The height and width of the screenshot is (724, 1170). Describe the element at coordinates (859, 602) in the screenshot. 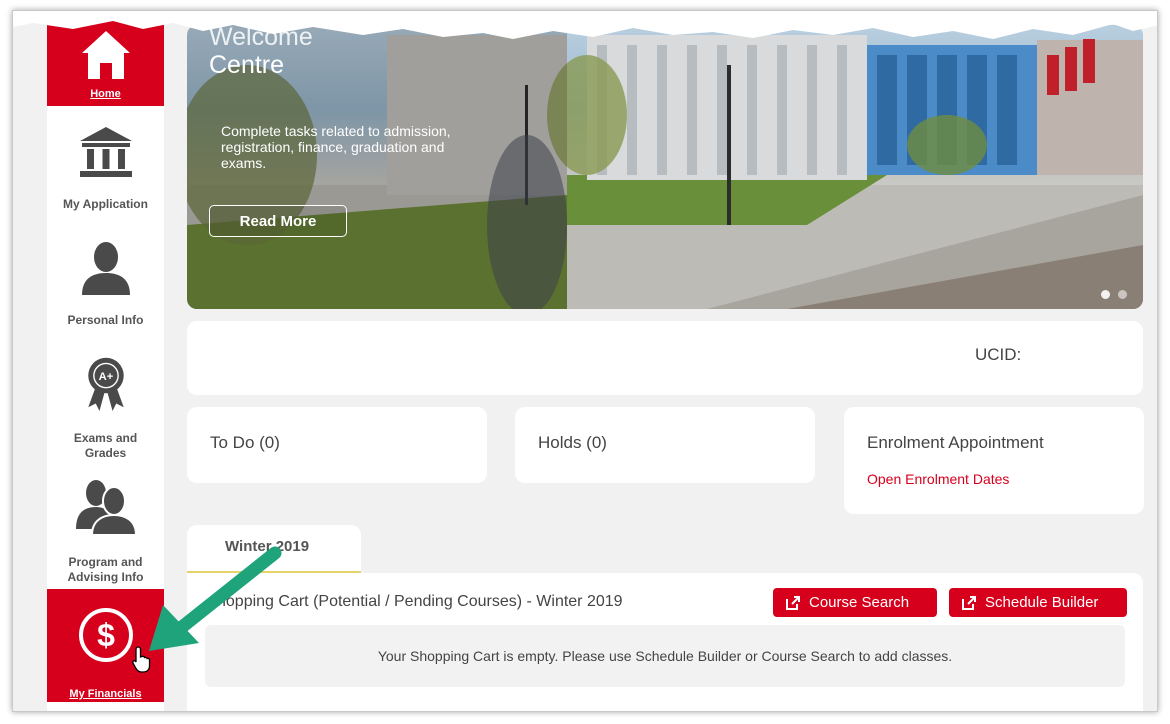

I see `course-search-label: Course Search` at that location.